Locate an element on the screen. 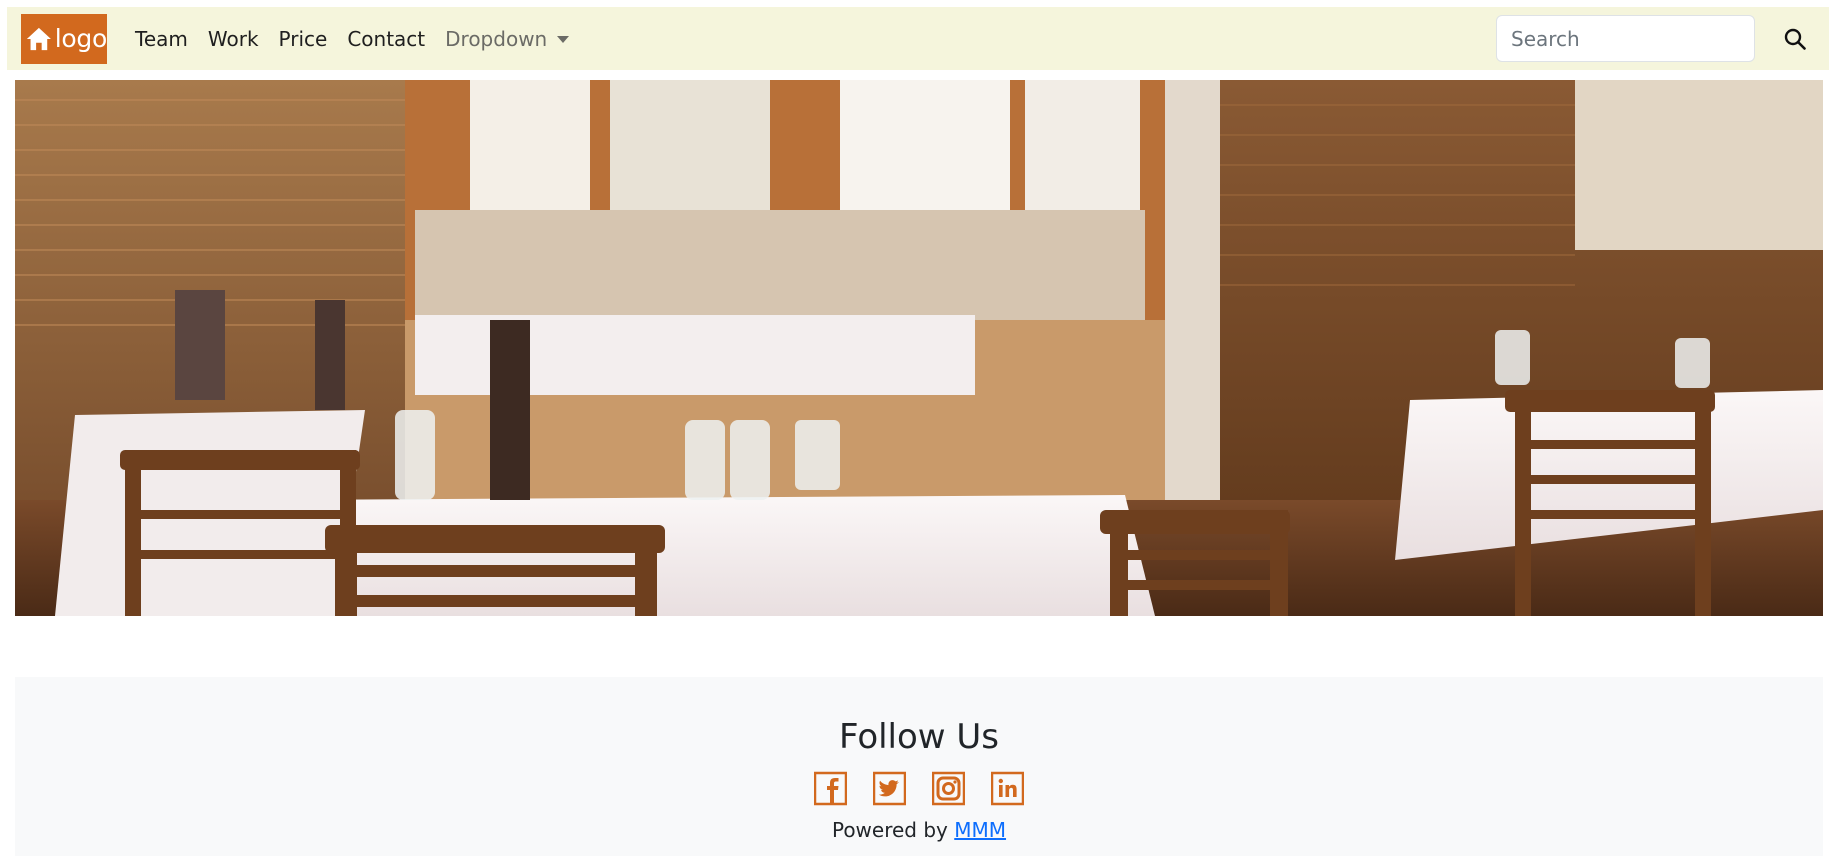  powered-by-text: Powered by is located at coordinates (889, 830).